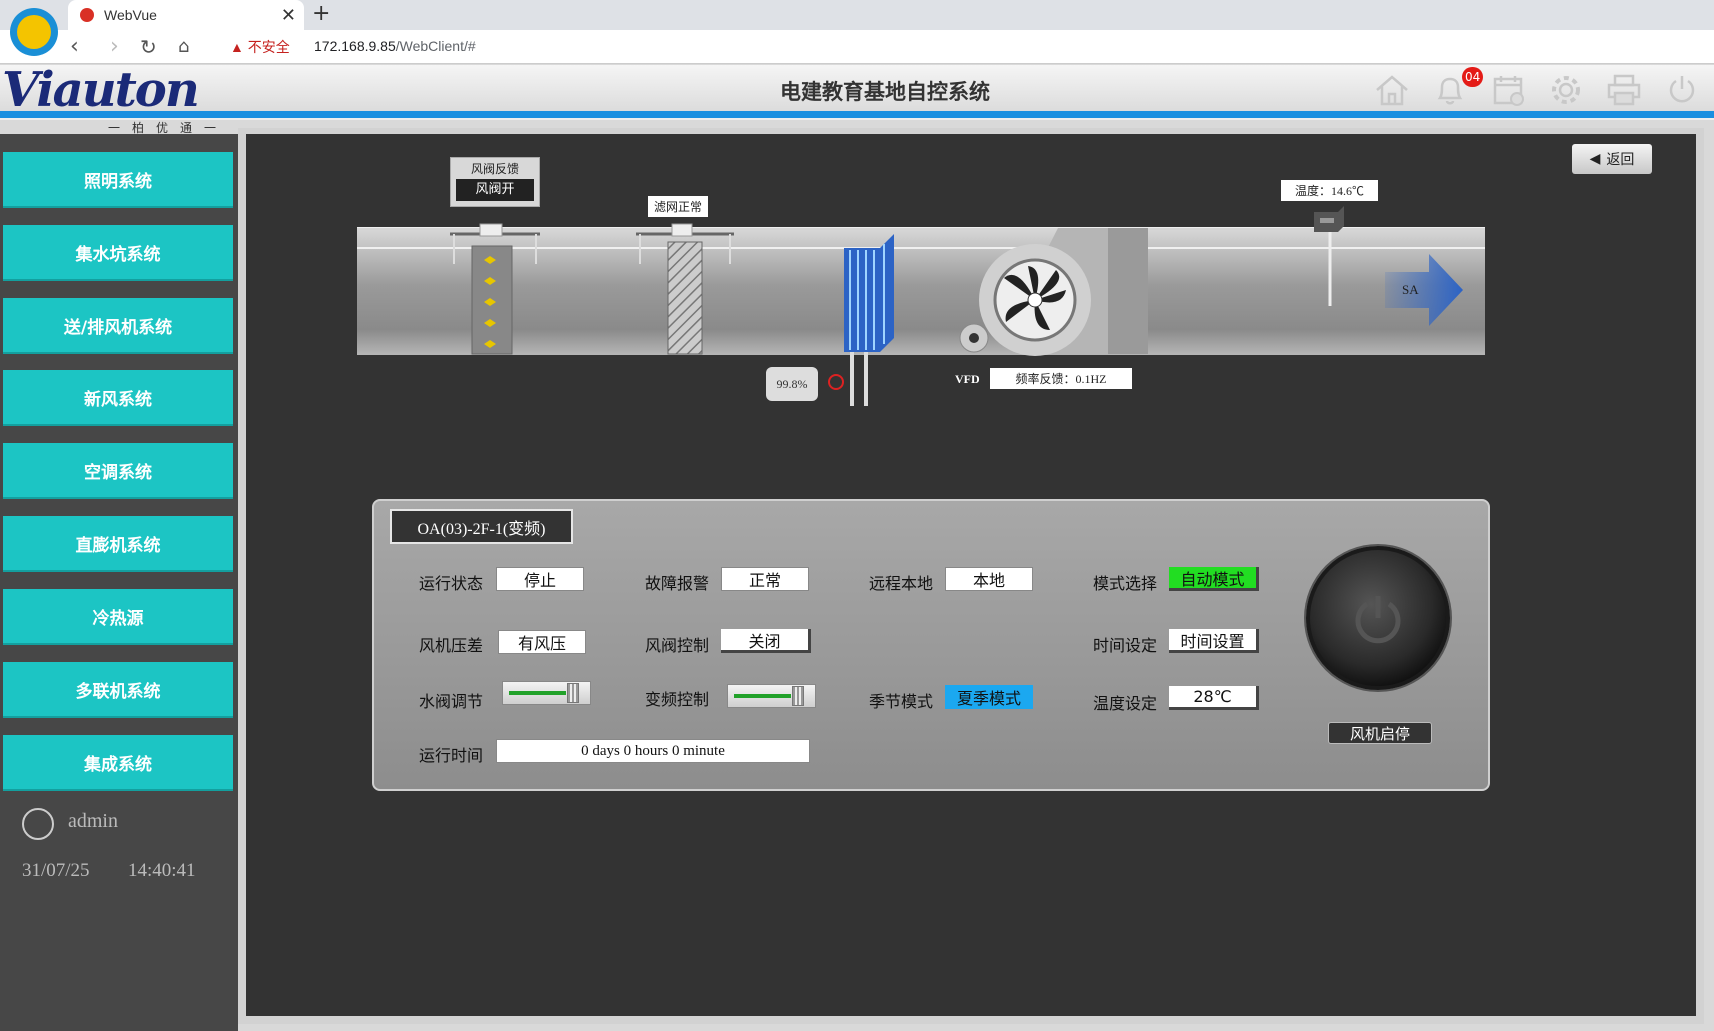 This screenshot has height=1031, width=1714. I want to click on fan-pressure-value: 有风压, so click(542, 642).